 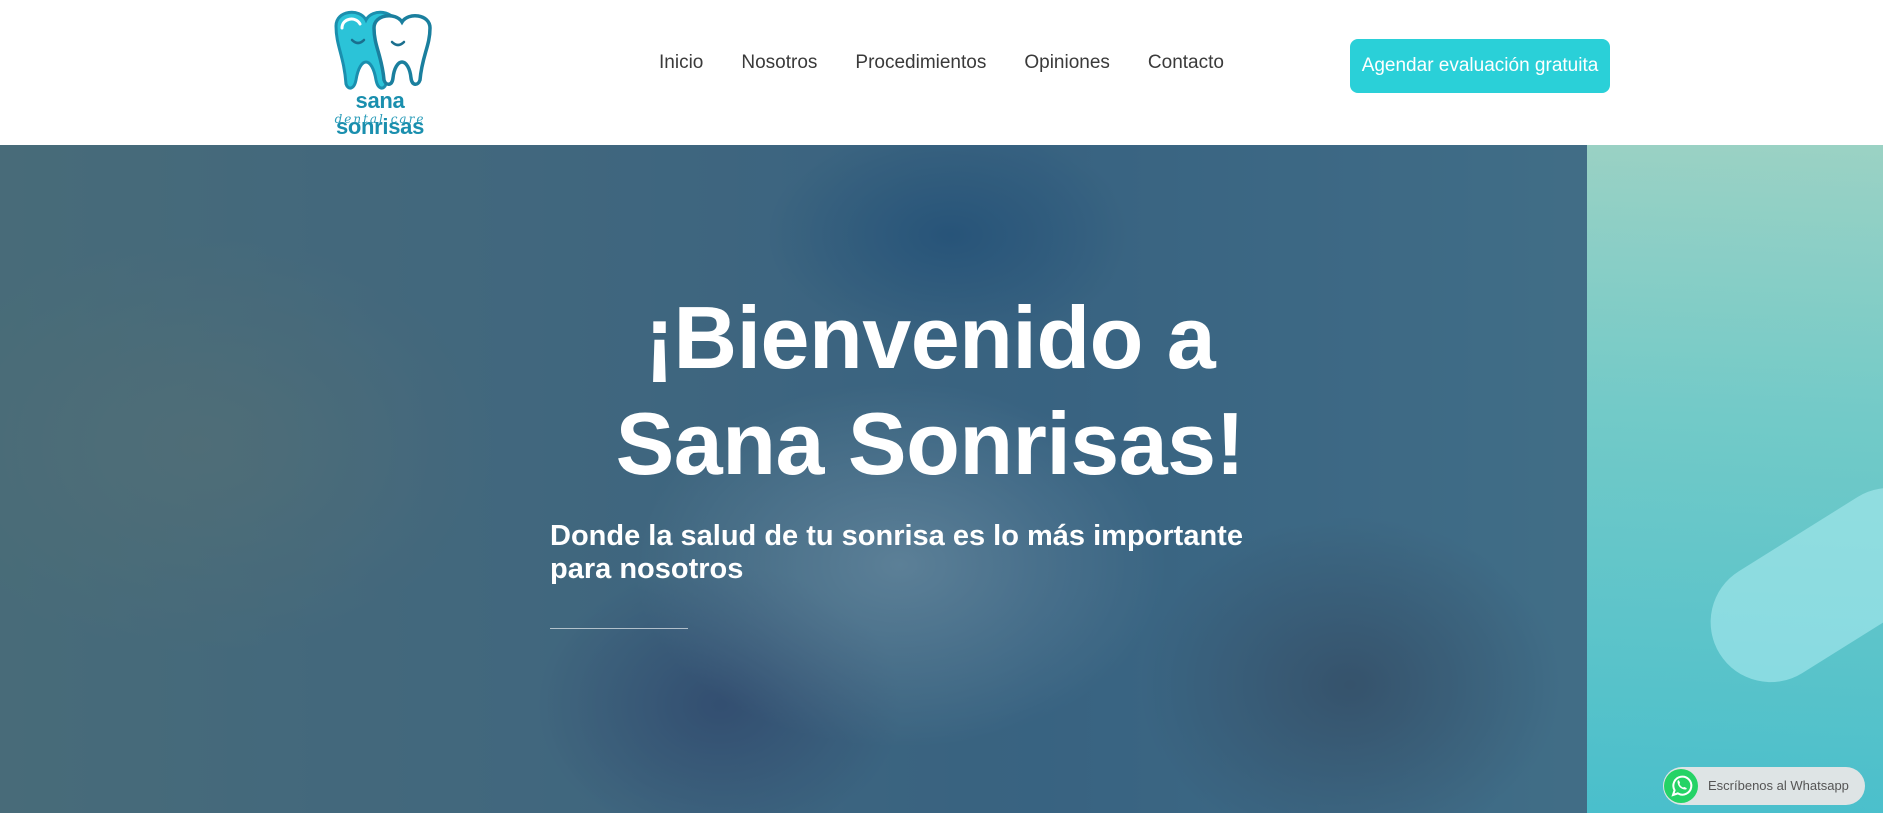 I want to click on brand-logo: sana sonrisas dental care, so click(x=380, y=72).